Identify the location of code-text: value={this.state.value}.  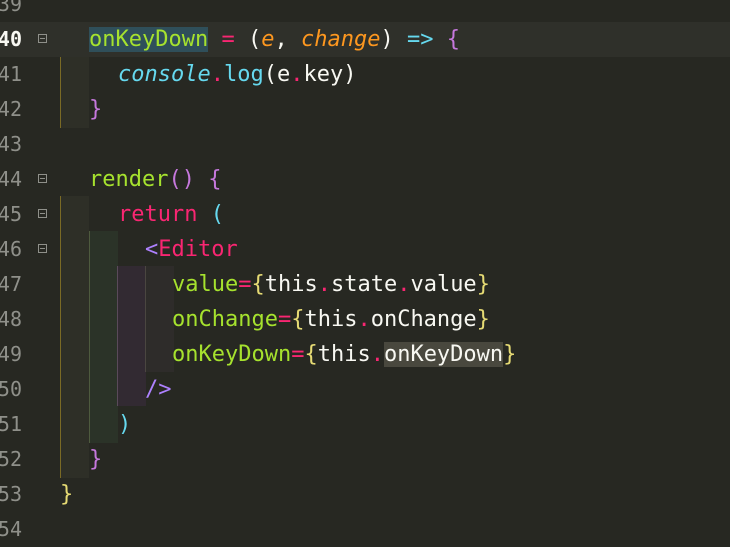
(331, 284).